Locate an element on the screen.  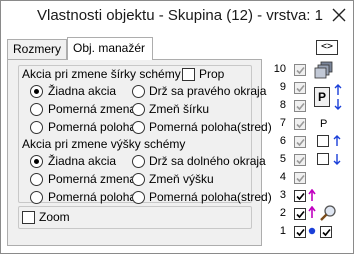
layer-number: 3 is located at coordinates (282, 195).